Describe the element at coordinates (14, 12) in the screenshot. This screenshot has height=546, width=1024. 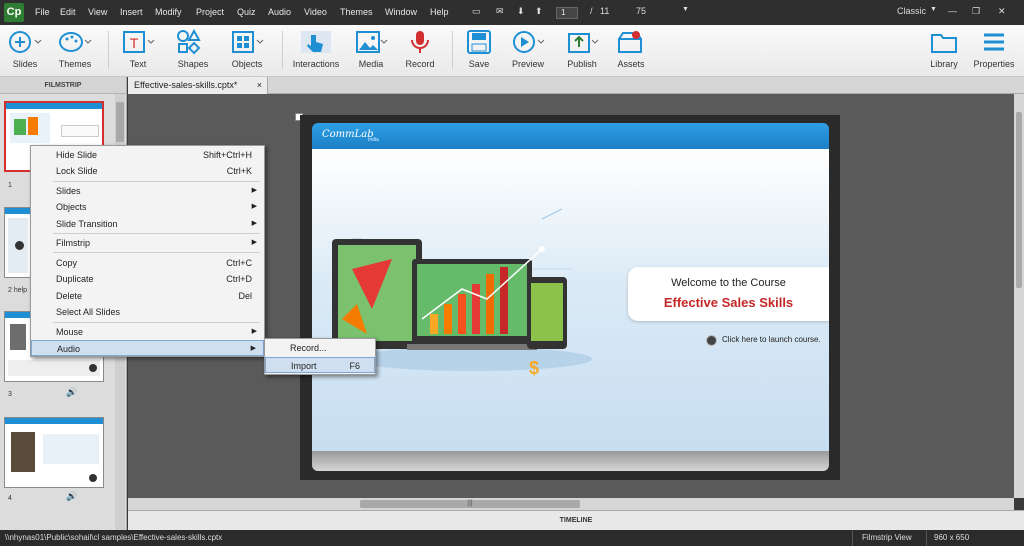
I see `captivate-logo: Cp` at that location.